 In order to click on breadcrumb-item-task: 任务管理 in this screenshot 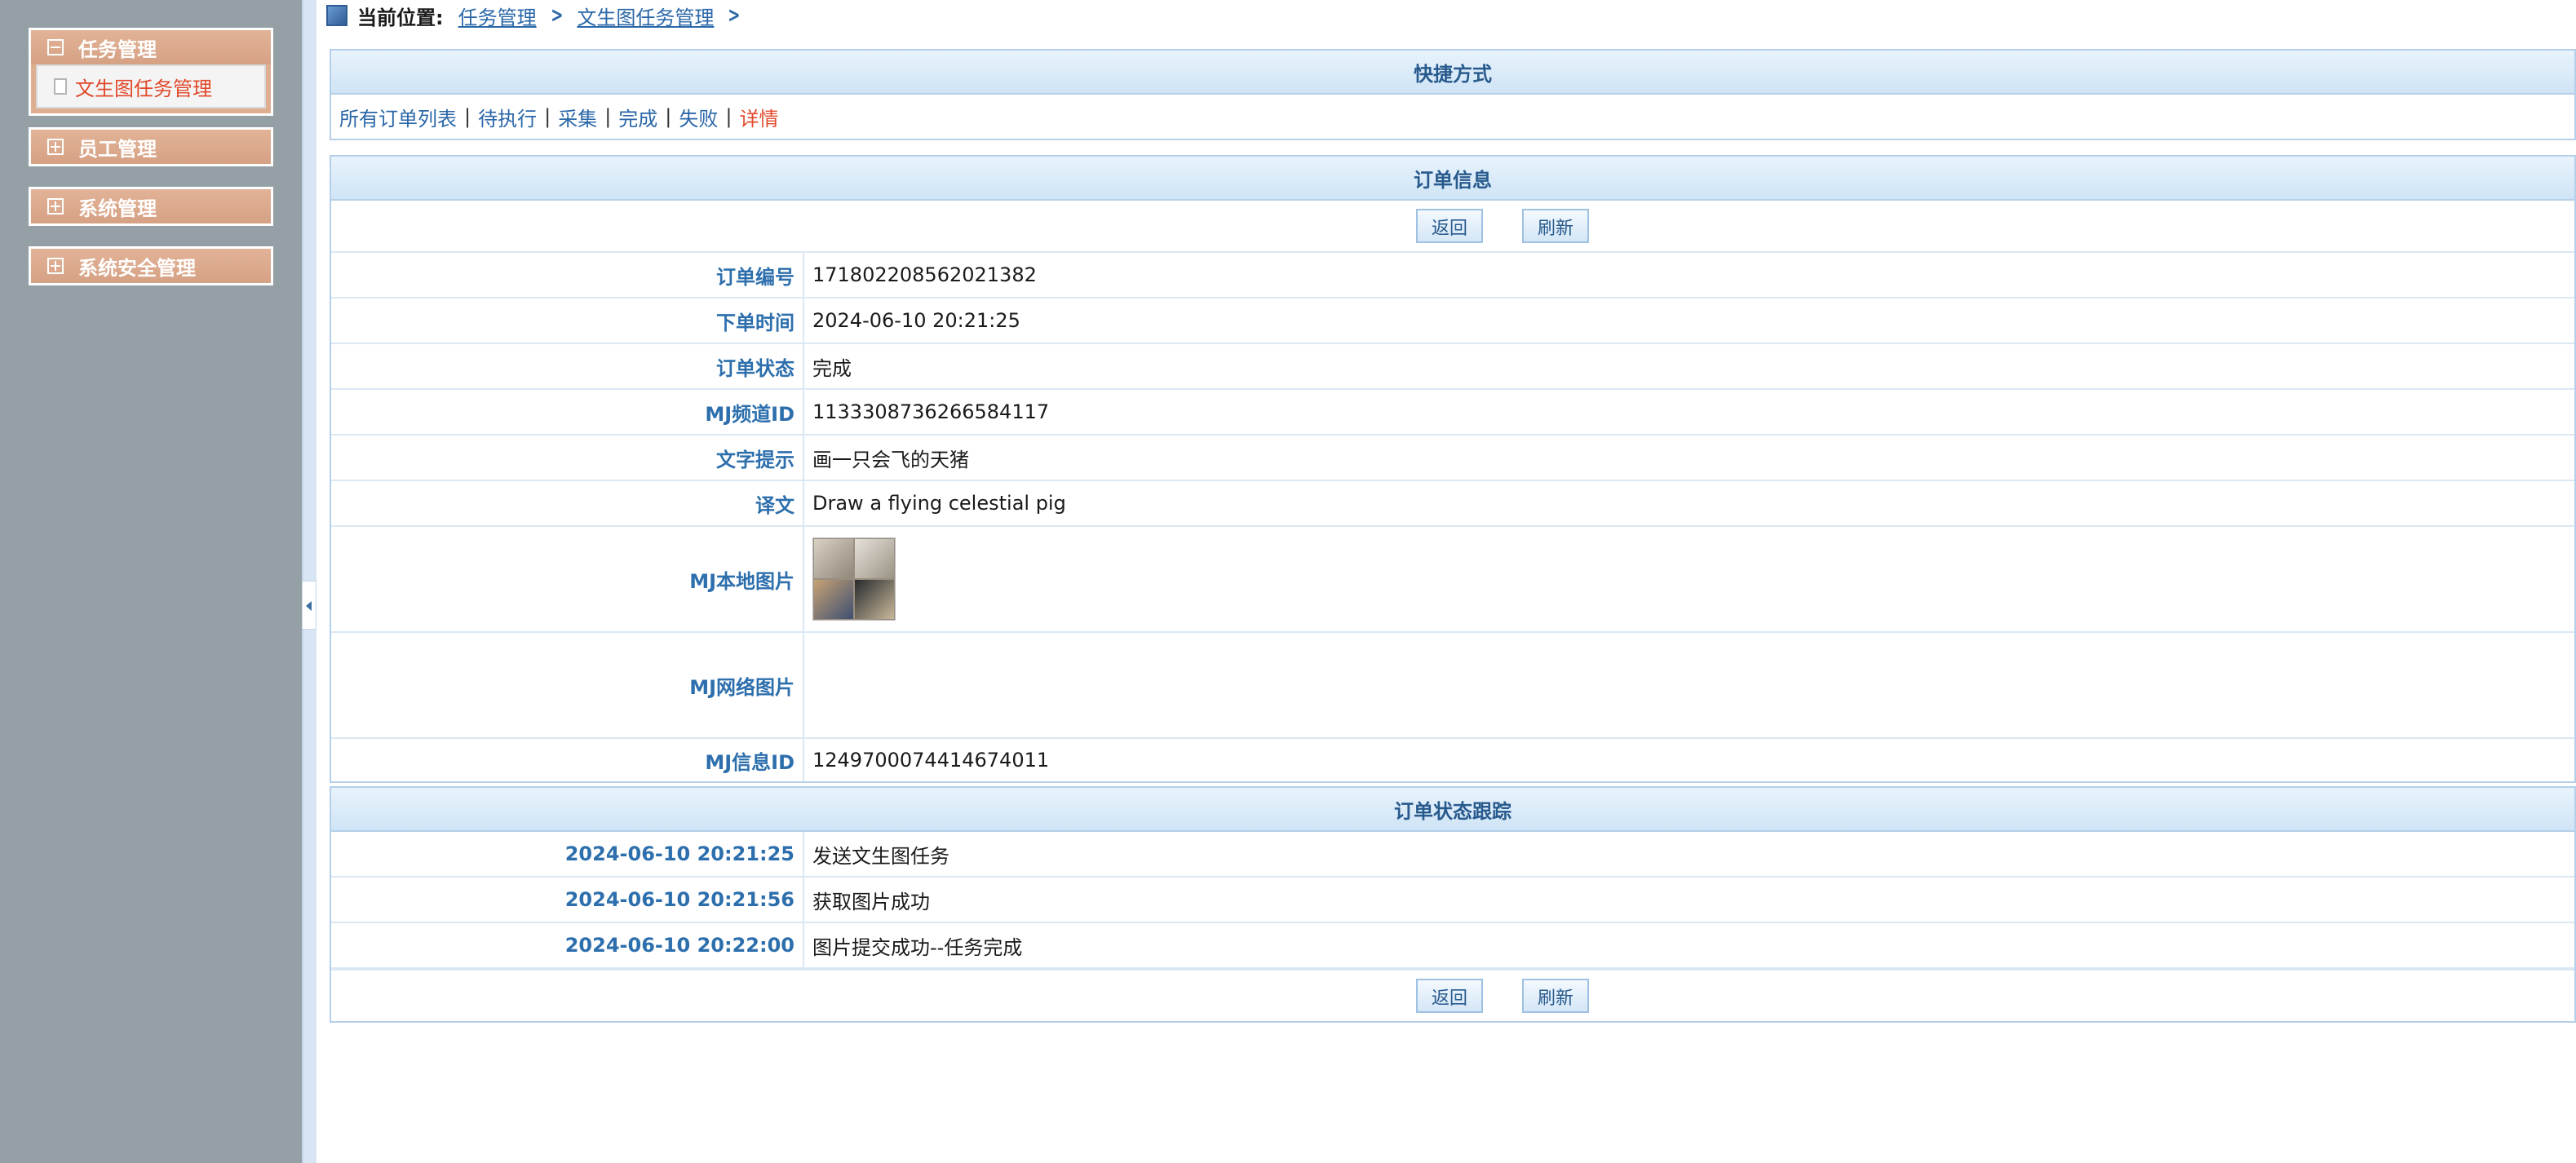, I will do `click(497, 16)`.